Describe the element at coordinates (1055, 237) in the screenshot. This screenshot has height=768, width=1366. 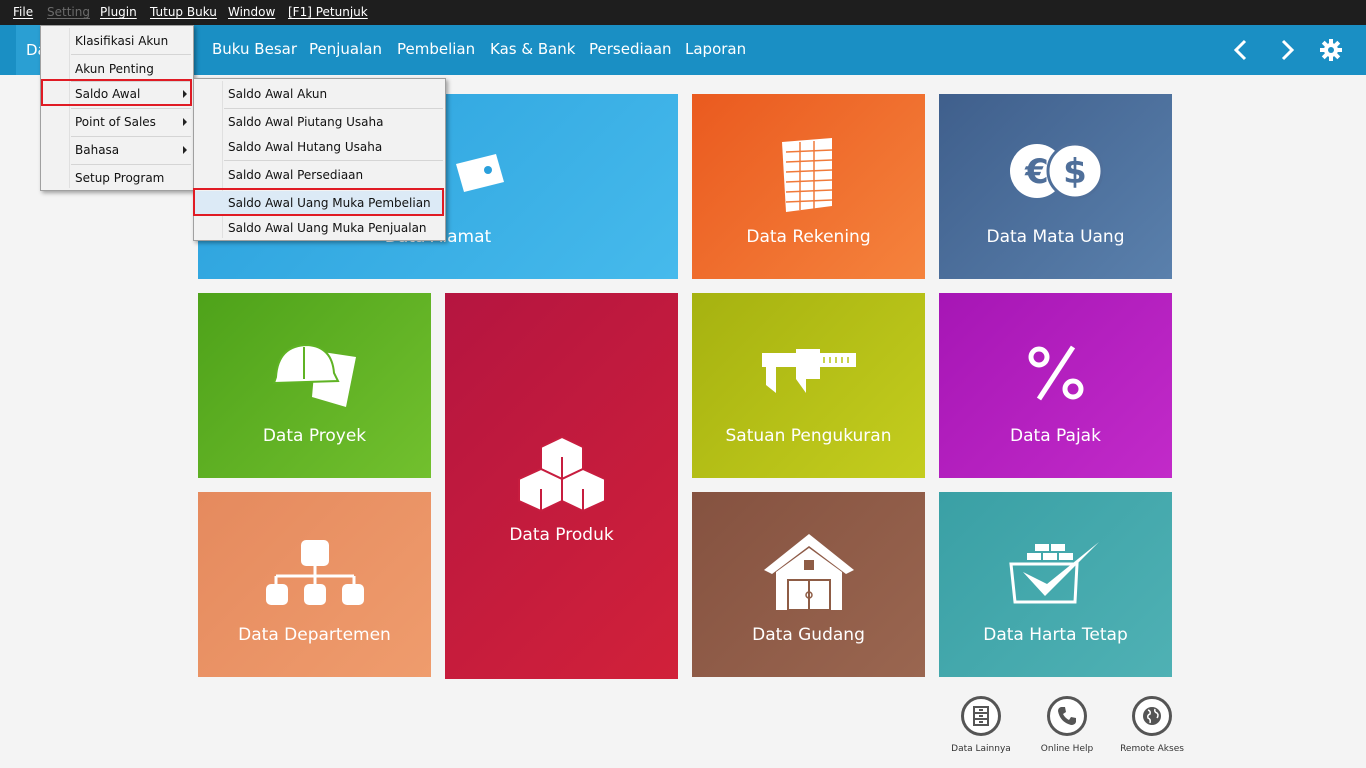
I see `tile-label: Data Mata Uang` at that location.